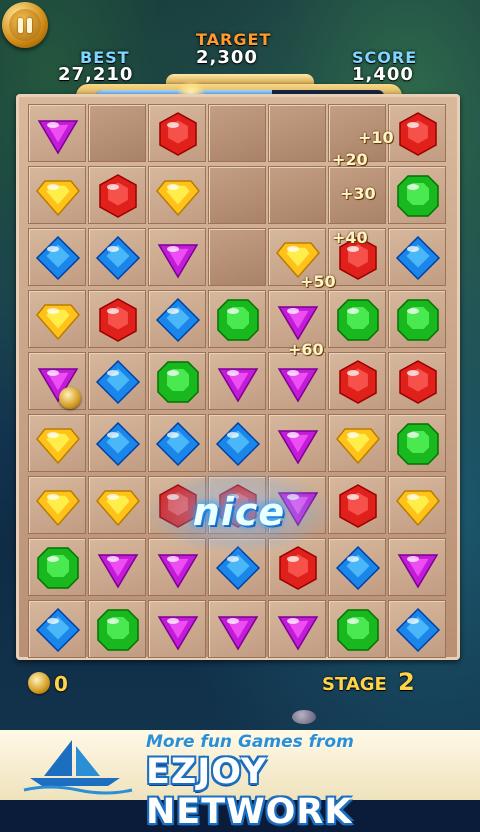 Image resolution: width=480 pixels, height=832 pixels. Describe the element at coordinates (249, 792) in the screenshot. I see `ad-brand: EZJOY NETWORK` at that location.